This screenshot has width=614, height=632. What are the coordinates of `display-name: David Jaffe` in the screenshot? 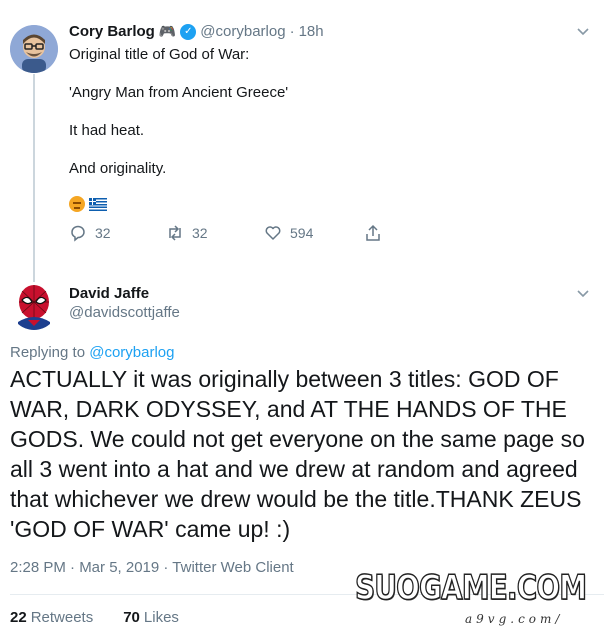 It's located at (109, 293).